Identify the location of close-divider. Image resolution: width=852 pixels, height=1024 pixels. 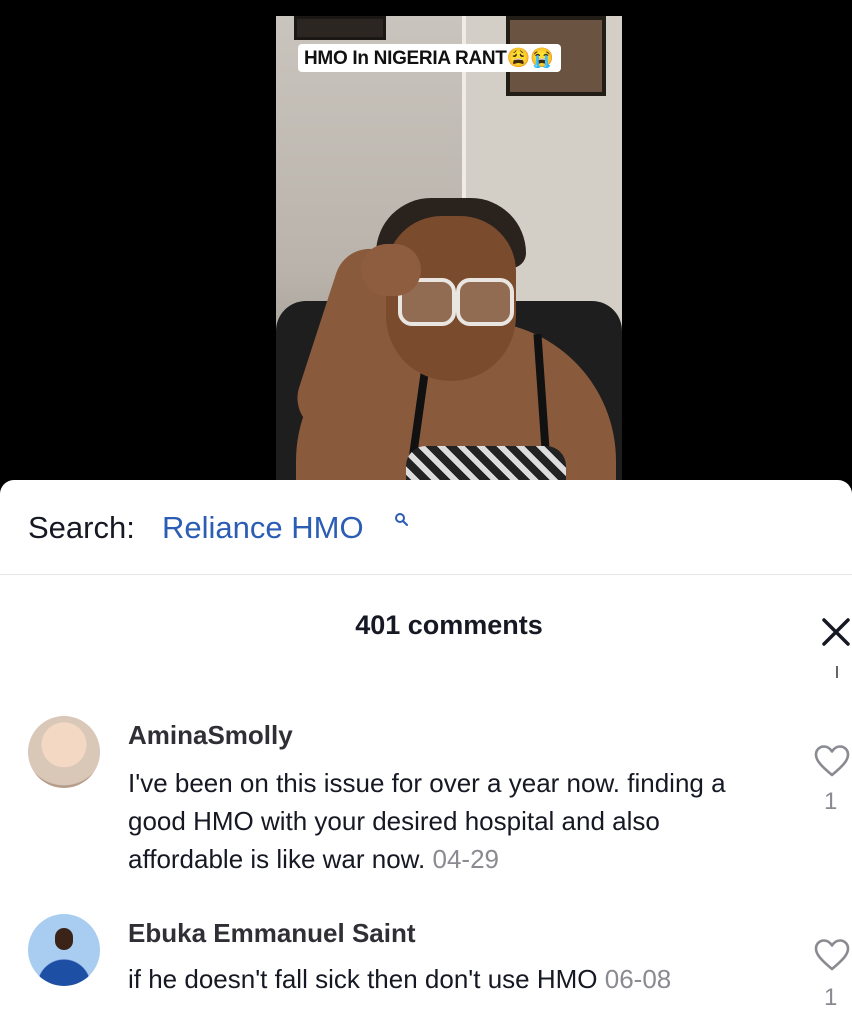
(837, 672).